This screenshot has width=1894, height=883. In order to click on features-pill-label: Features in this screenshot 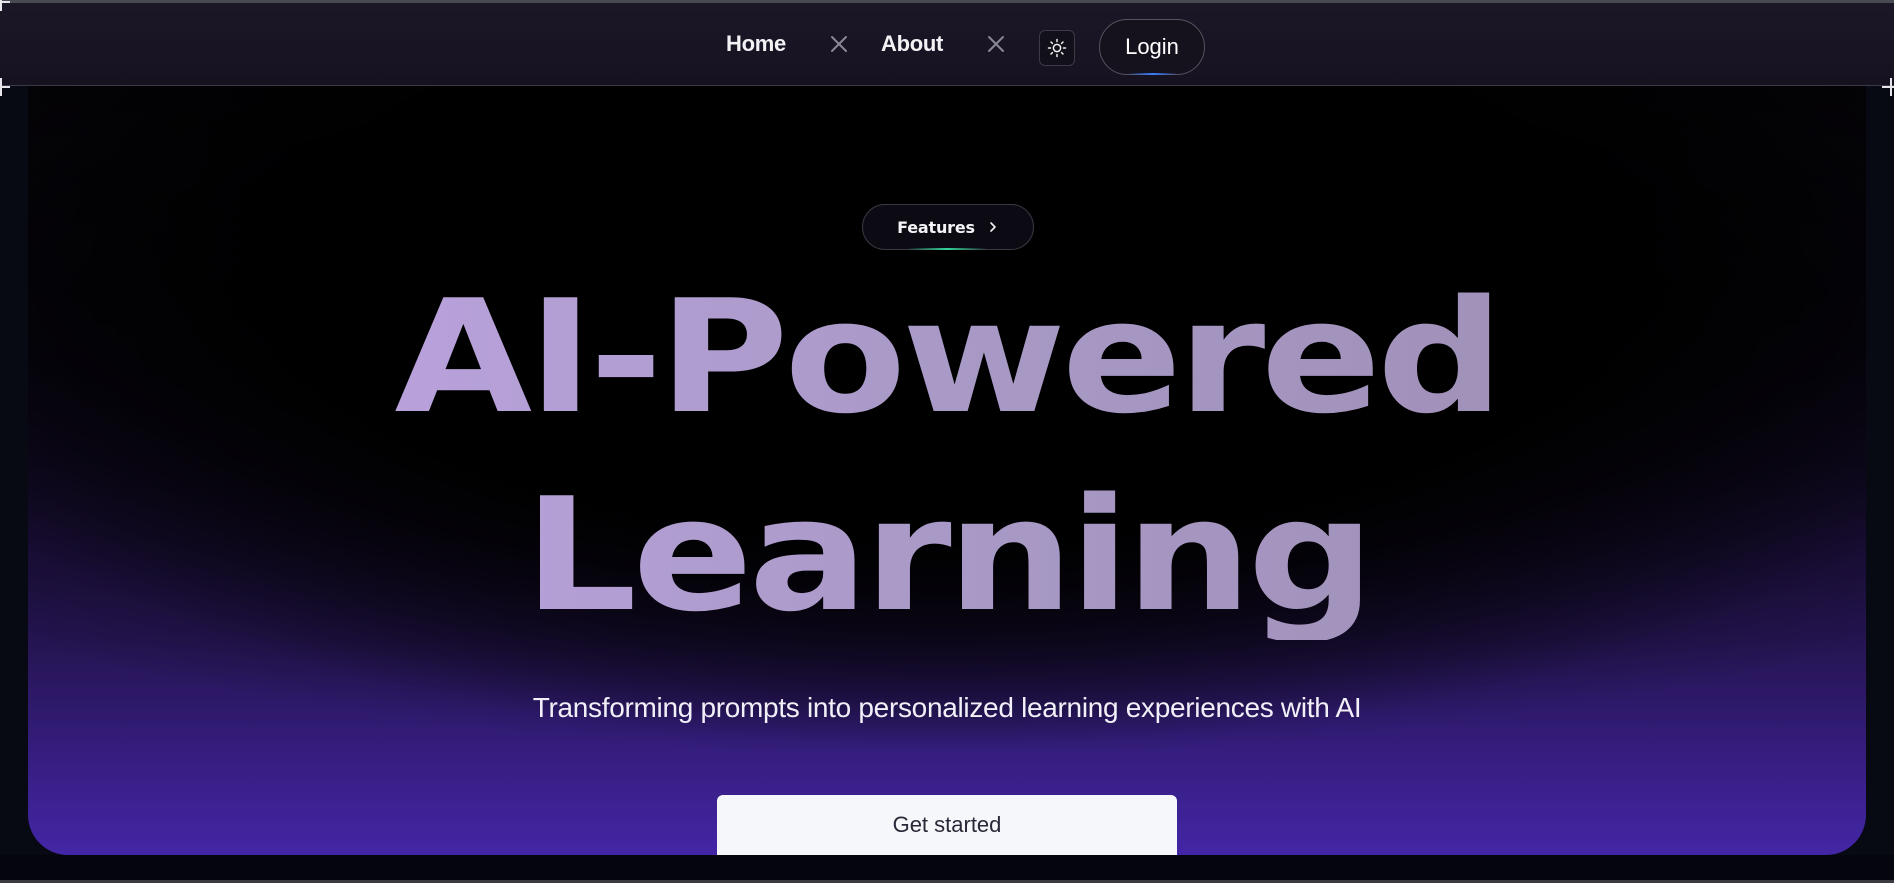, I will do `click(936, 227)`.